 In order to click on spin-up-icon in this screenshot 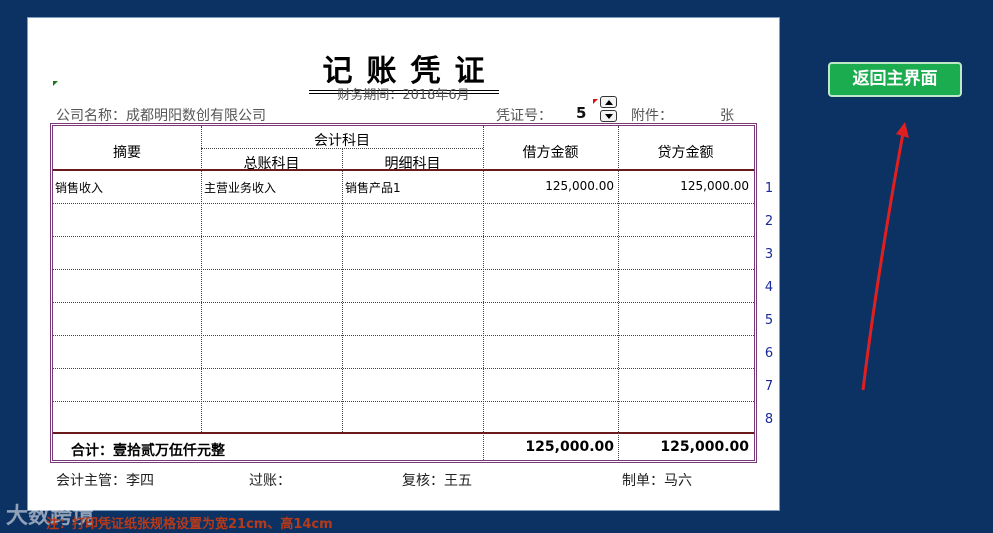, I will do `click(608, 102)`.